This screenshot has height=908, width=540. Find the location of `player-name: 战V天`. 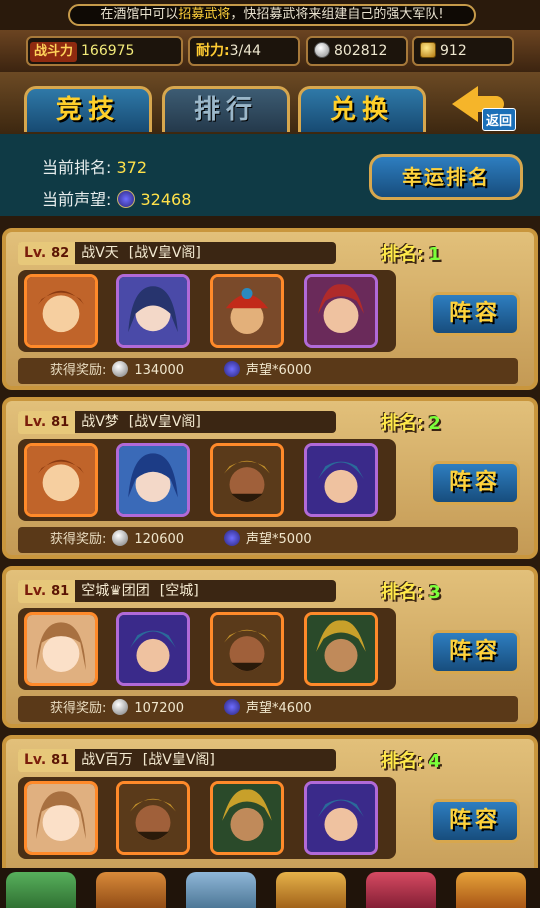

player-name: 战V天 is located at coordinates (100, 253).